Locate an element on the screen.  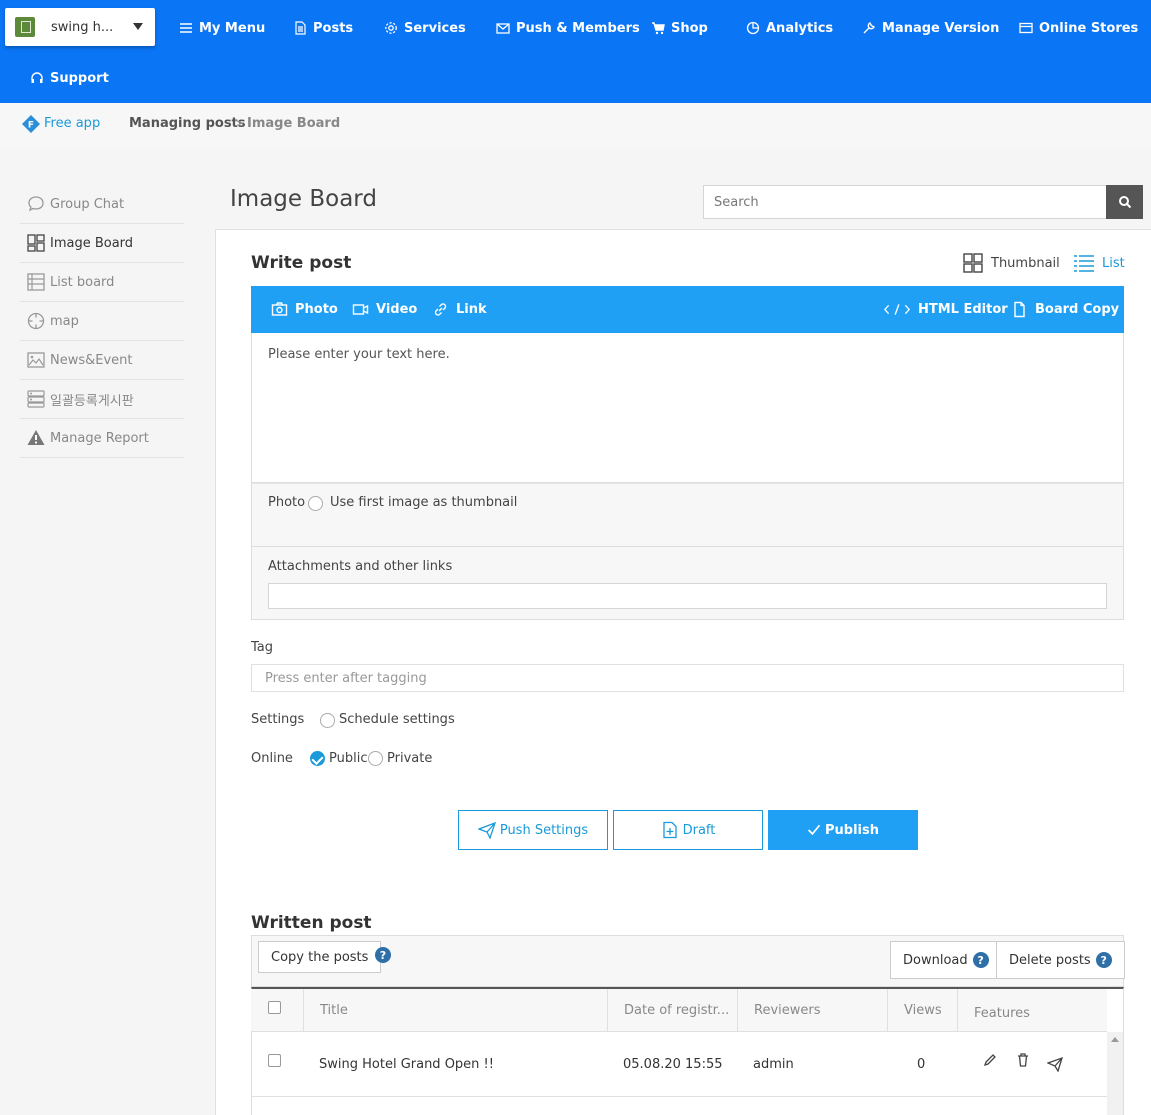
breadcrumb-managing-posts: Managing posts is located at coordinates (187, 123).